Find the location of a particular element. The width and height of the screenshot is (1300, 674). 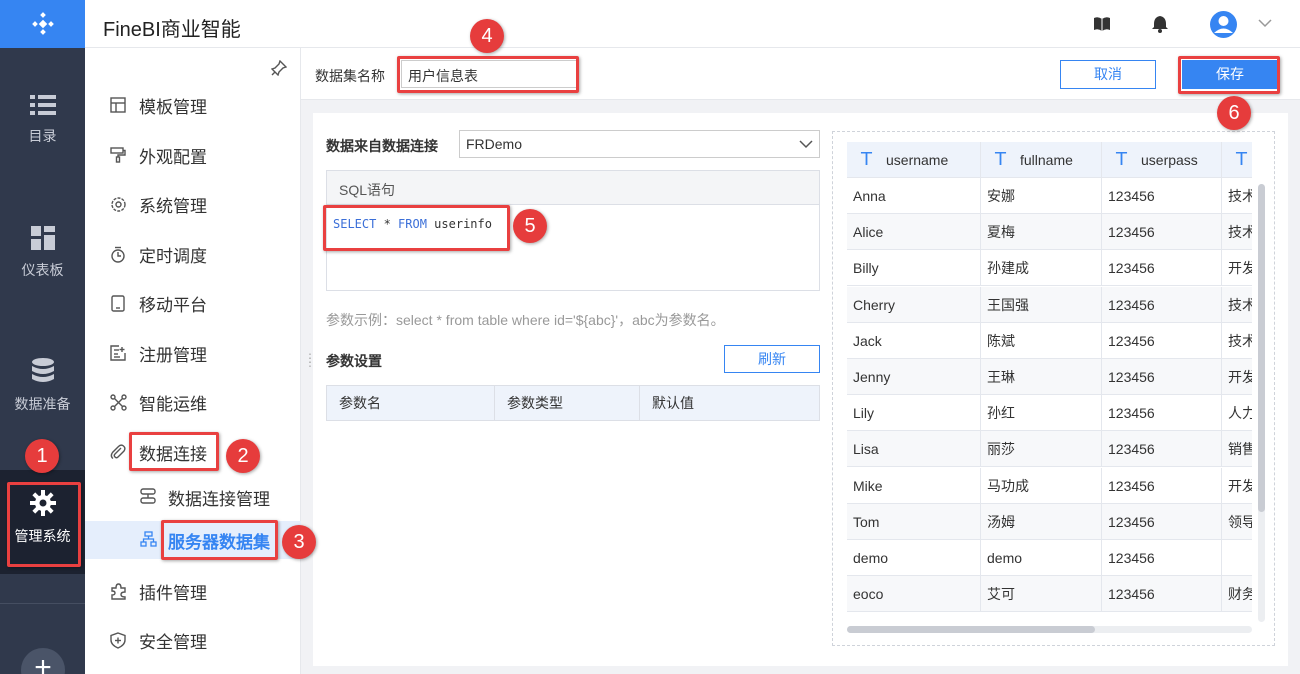

table-cell: 销售 is located at coordinates (1240, 449).